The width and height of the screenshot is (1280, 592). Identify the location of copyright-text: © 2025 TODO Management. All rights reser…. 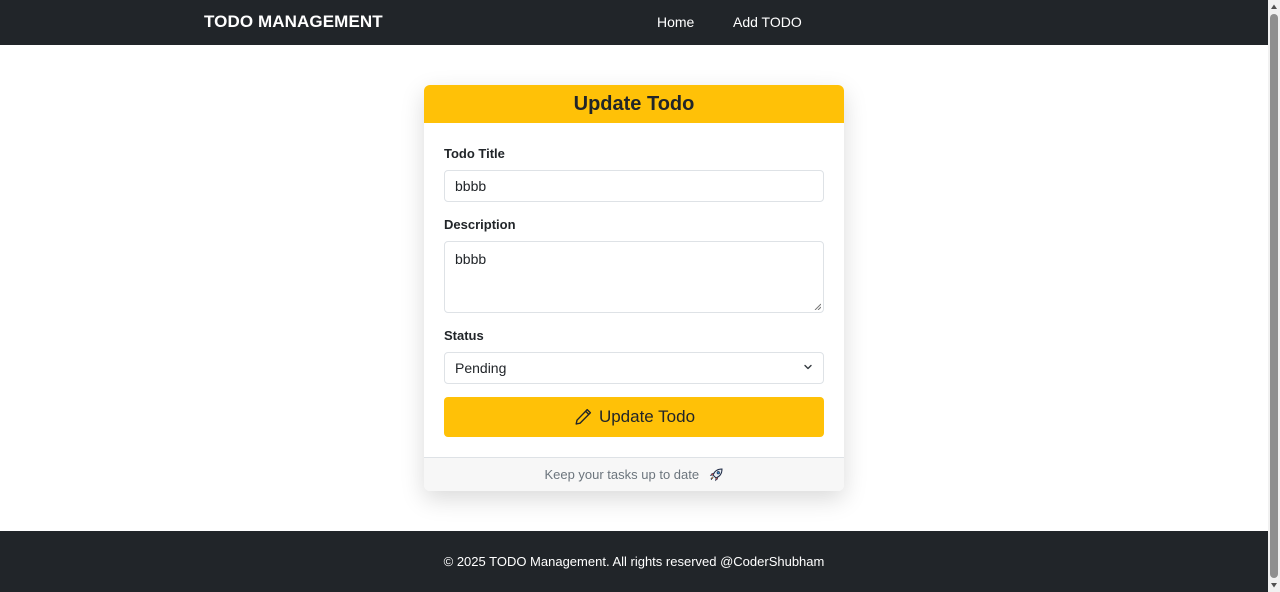
(634, 561).